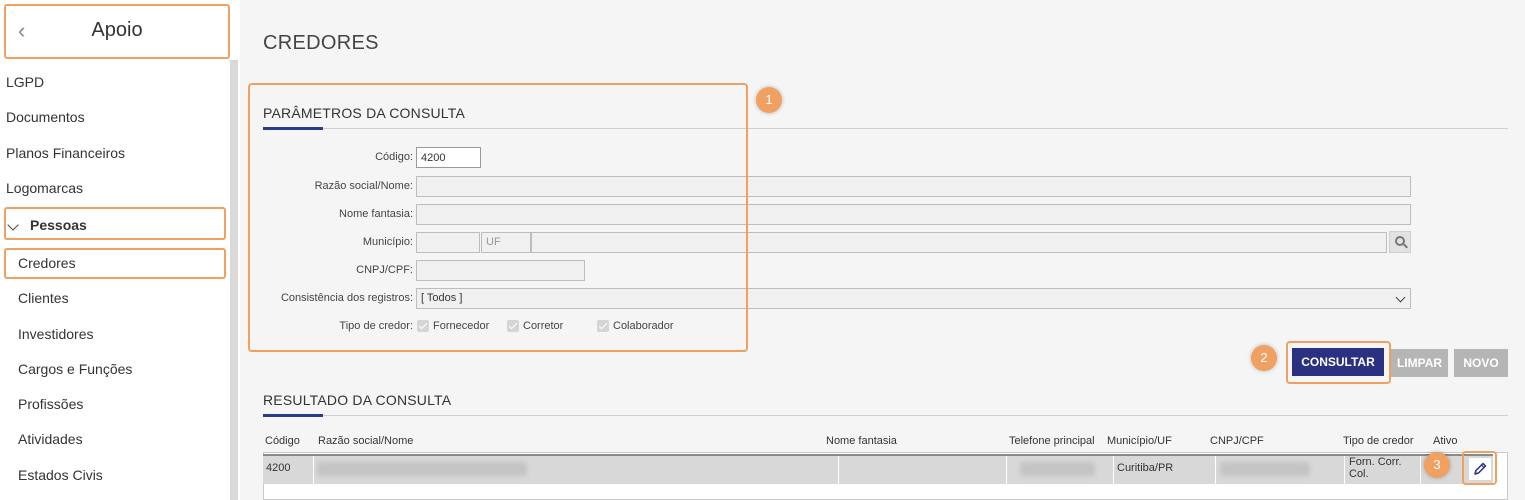 This screenshot has width=1525, height=500. I want to click on col-municipio: Município/UF, so click(1139, 441).